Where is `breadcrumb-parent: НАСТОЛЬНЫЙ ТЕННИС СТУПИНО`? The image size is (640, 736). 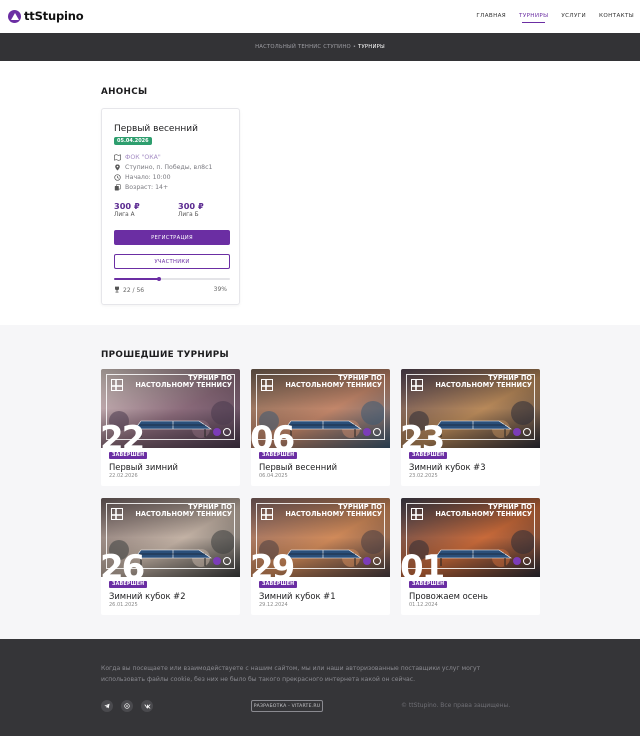
breadcrumb-parent: НАСТОЛЬНЫЙ ТЕННИС СТУПИНО is located at coordinates (303, 47).